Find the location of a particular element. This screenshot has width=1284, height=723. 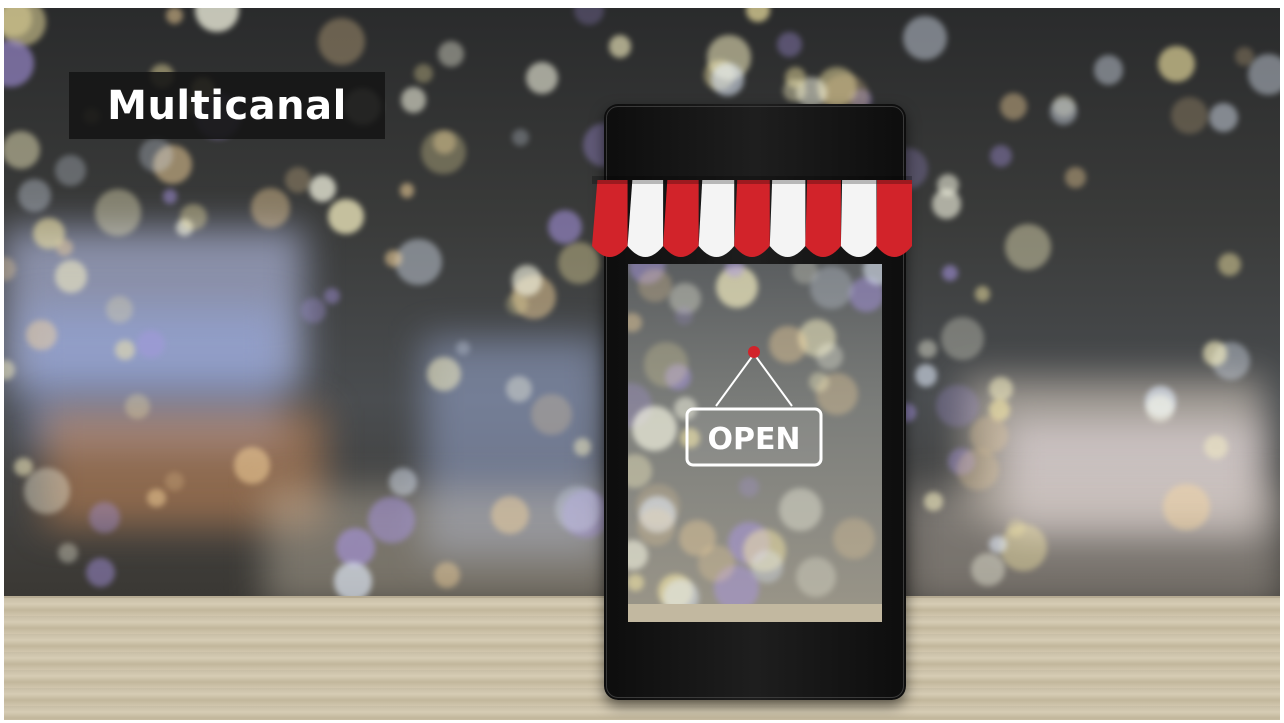

title-badge: Multicanal is located at coordinates (227, 105).